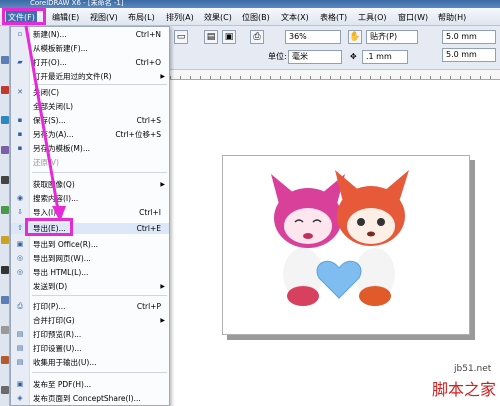  Describe the element at coordinates (464, 389) in the screenshot. I see `watermark-logo-text: 脚本之家` at that location.